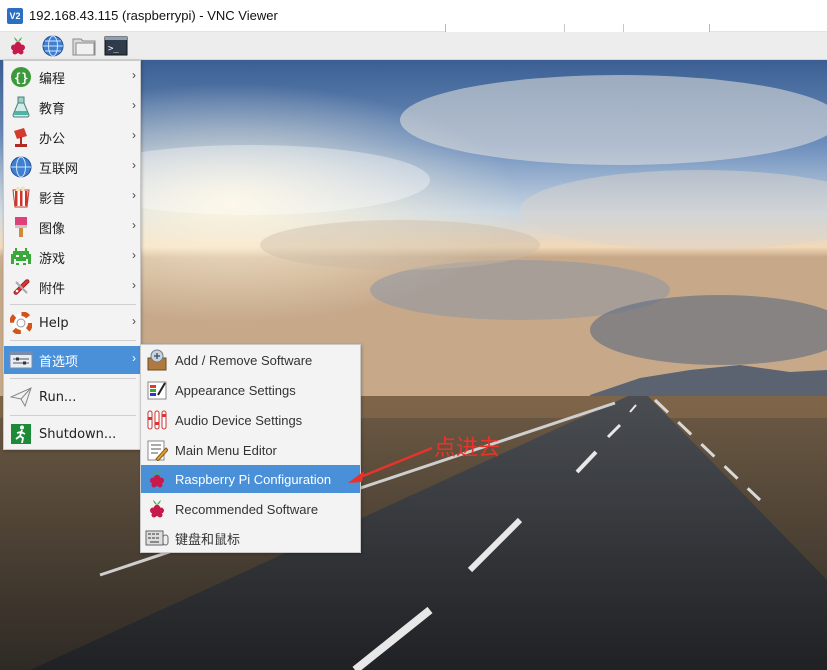 The height and width of the screenshot is (670, 827). I want to click on menu-item-graphics: 图像 ›, so click(72, 227).